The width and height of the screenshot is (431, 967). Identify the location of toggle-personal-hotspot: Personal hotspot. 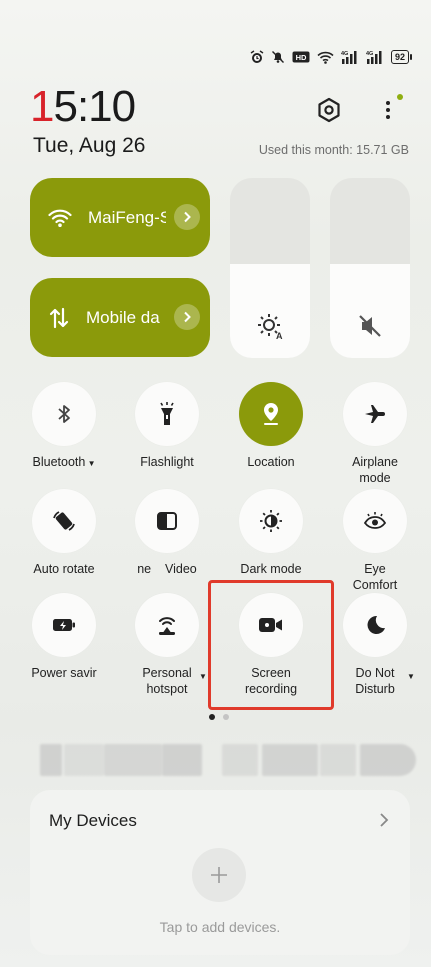
(167, 645).